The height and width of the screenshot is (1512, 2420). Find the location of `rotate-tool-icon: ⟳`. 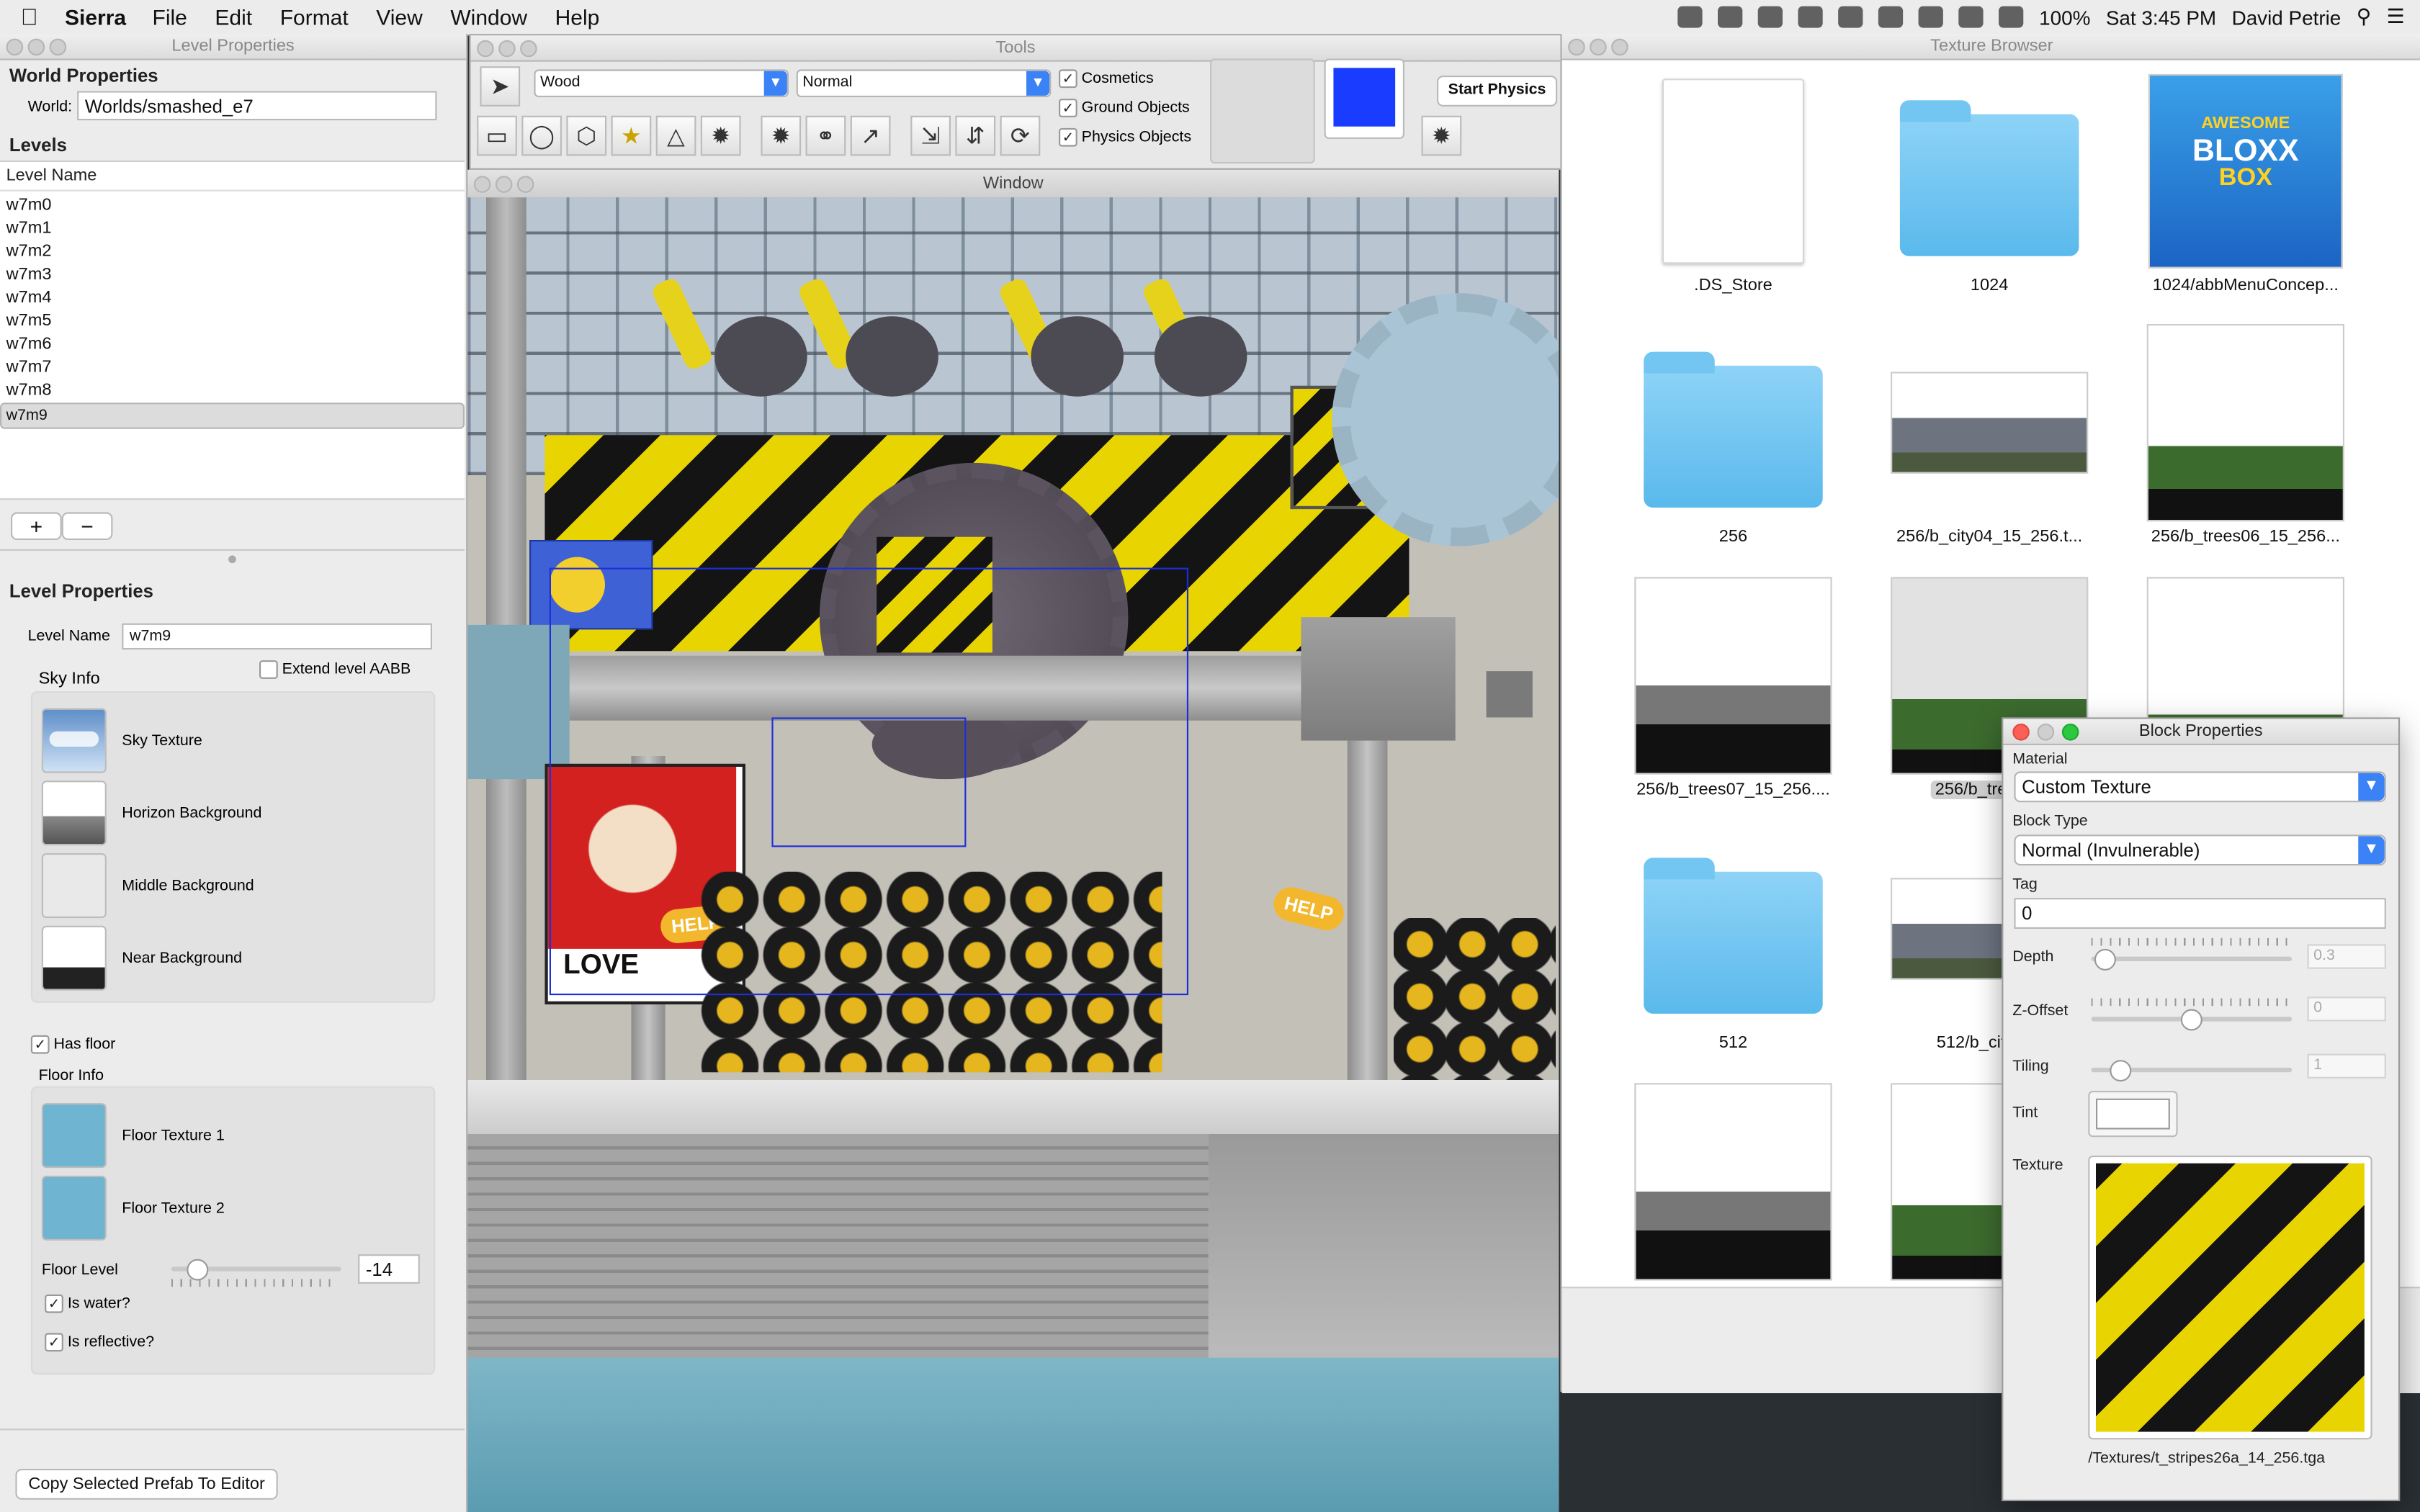

rotate-tool-icon: ⟳ is located at coordinates (1020, 135).